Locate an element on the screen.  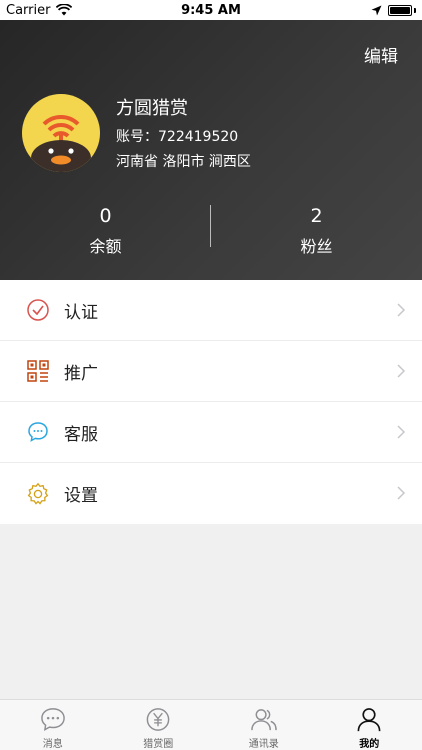
profile-name: 方圆猎赏 is located at coordinates (152, 108).